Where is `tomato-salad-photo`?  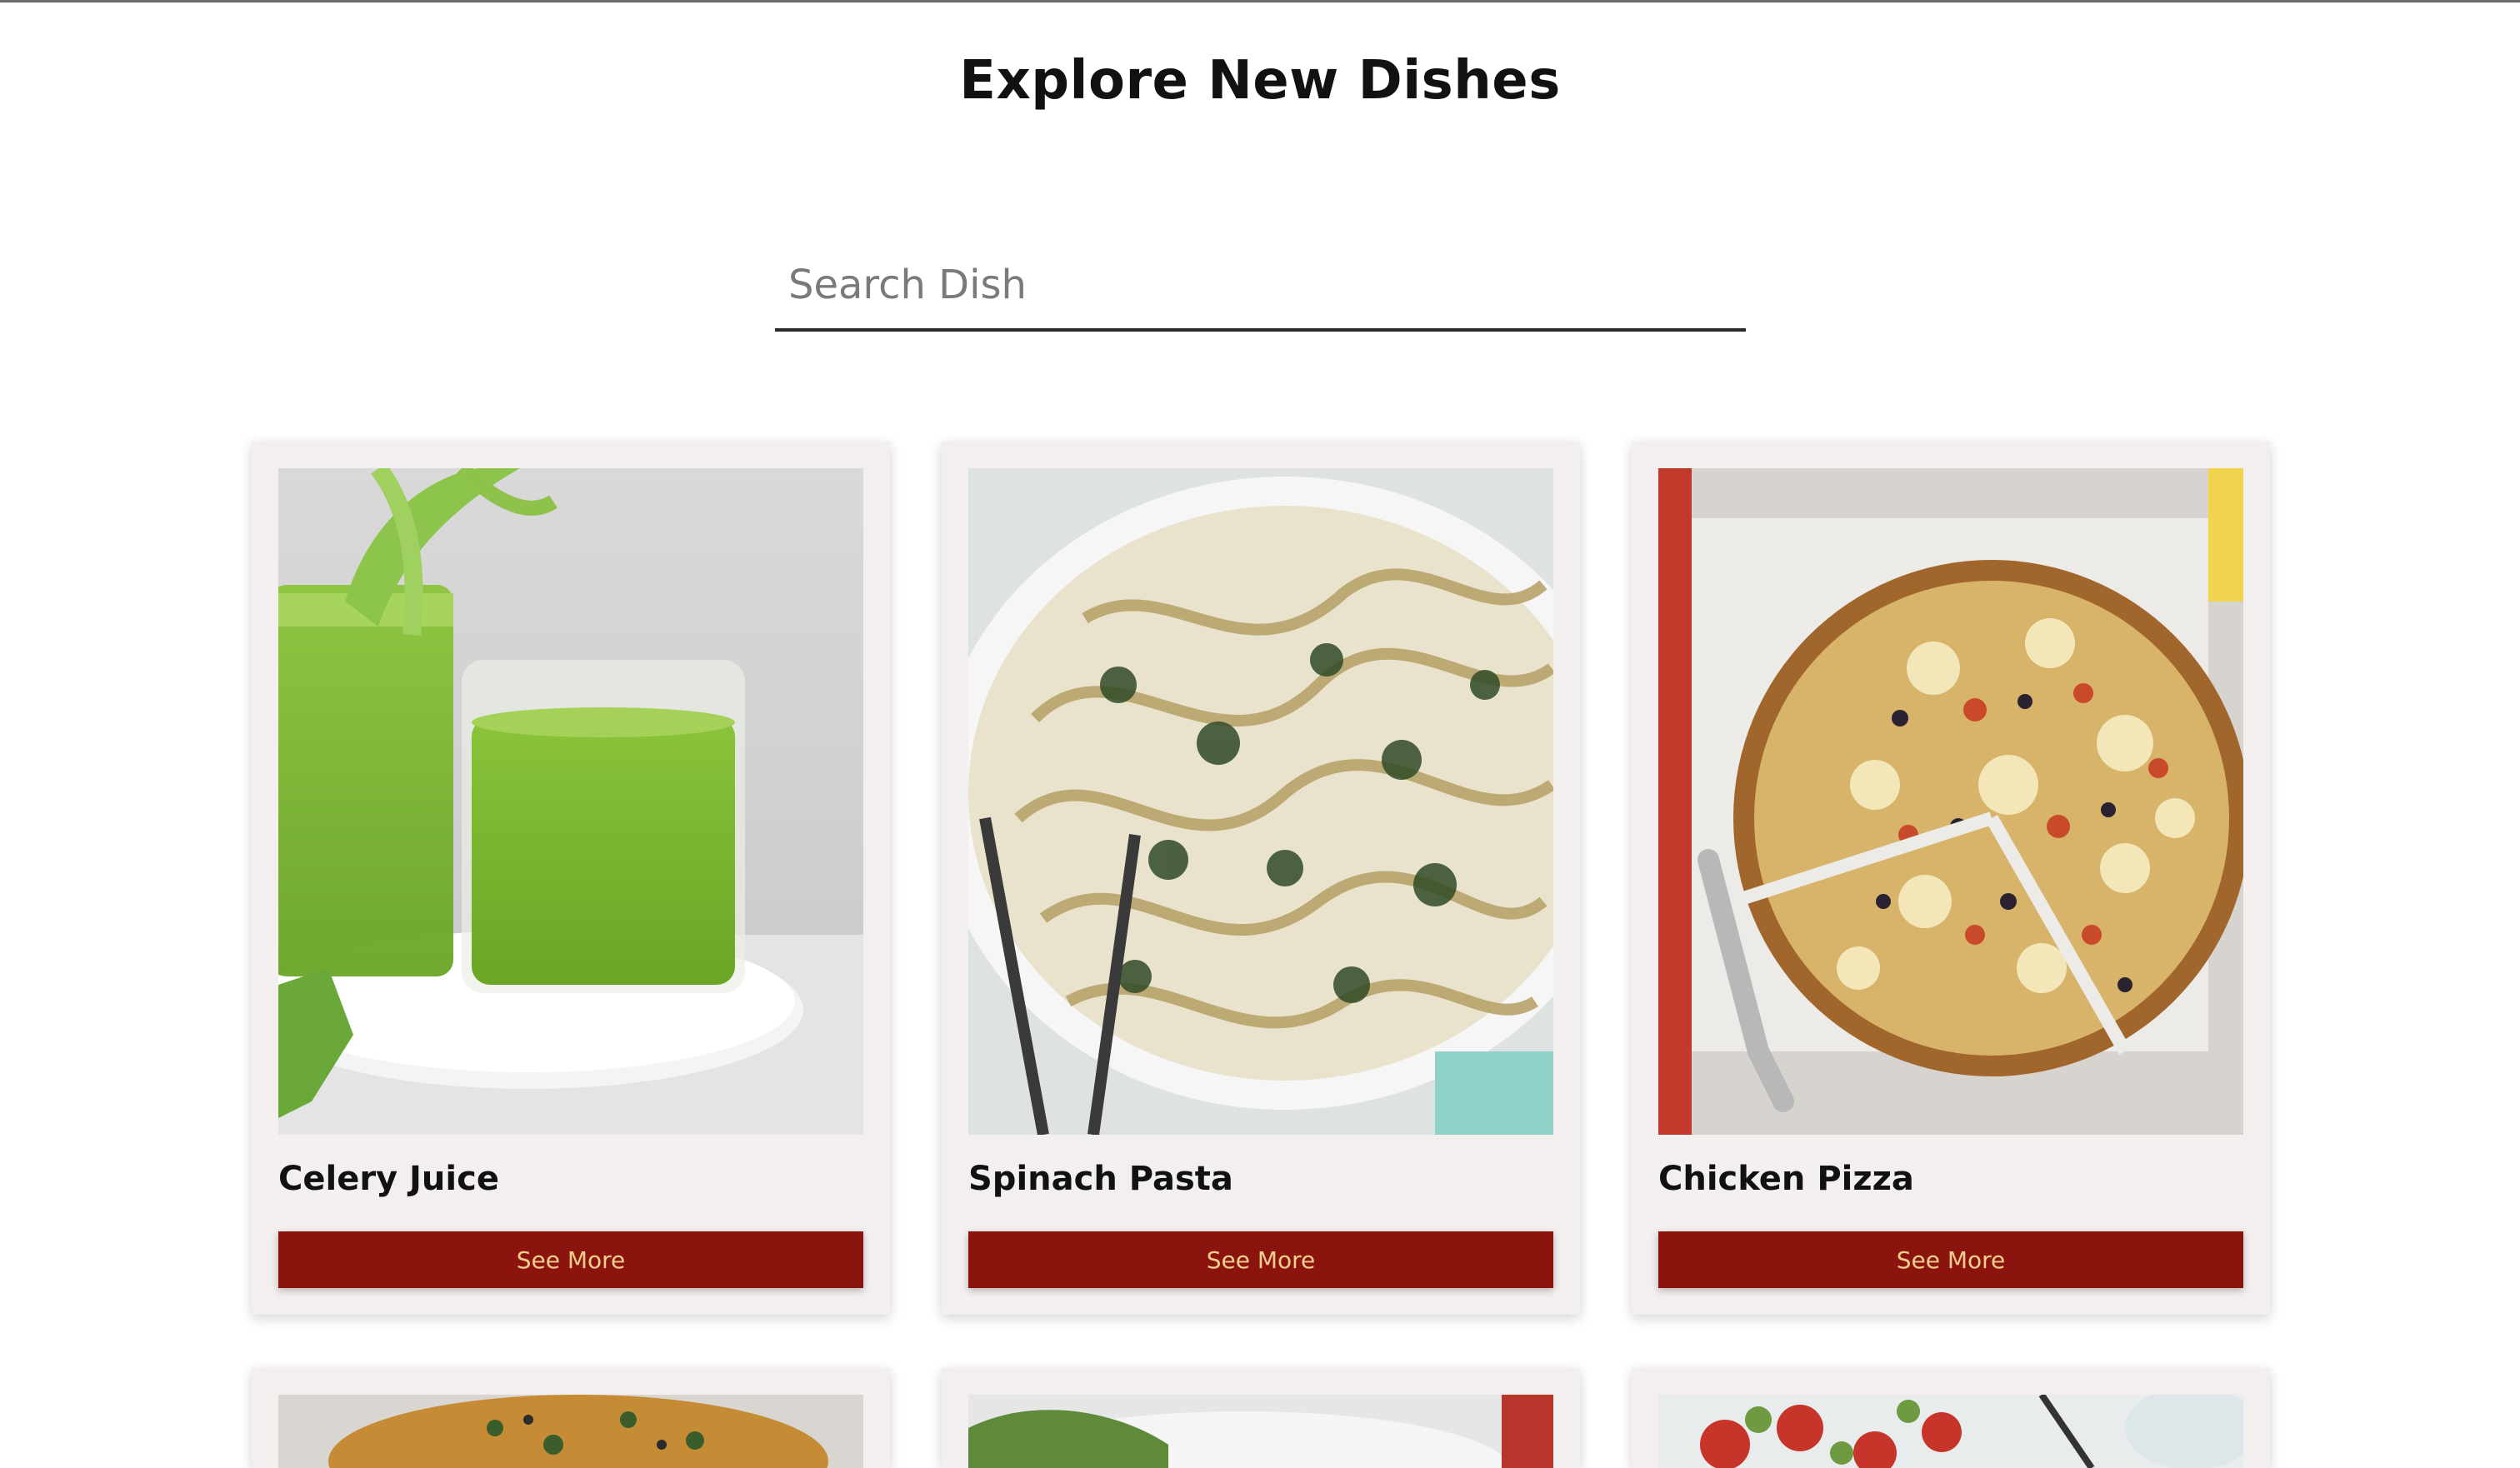
tomato-salad-photo is located at coordinates (1950, 1431).